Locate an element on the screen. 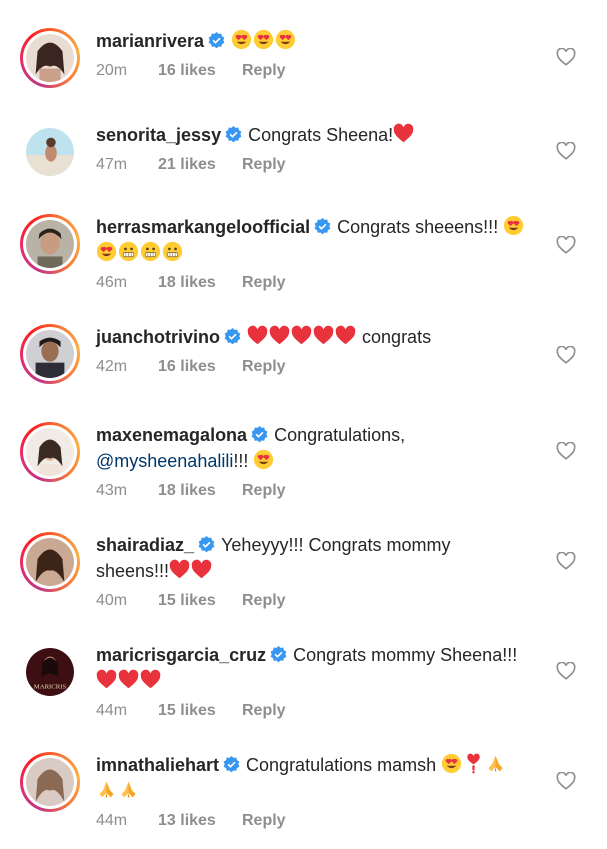 This screenshot has width=607, height=849. exclamation-heart-emoji-icon is located at coordinates (473, 763).